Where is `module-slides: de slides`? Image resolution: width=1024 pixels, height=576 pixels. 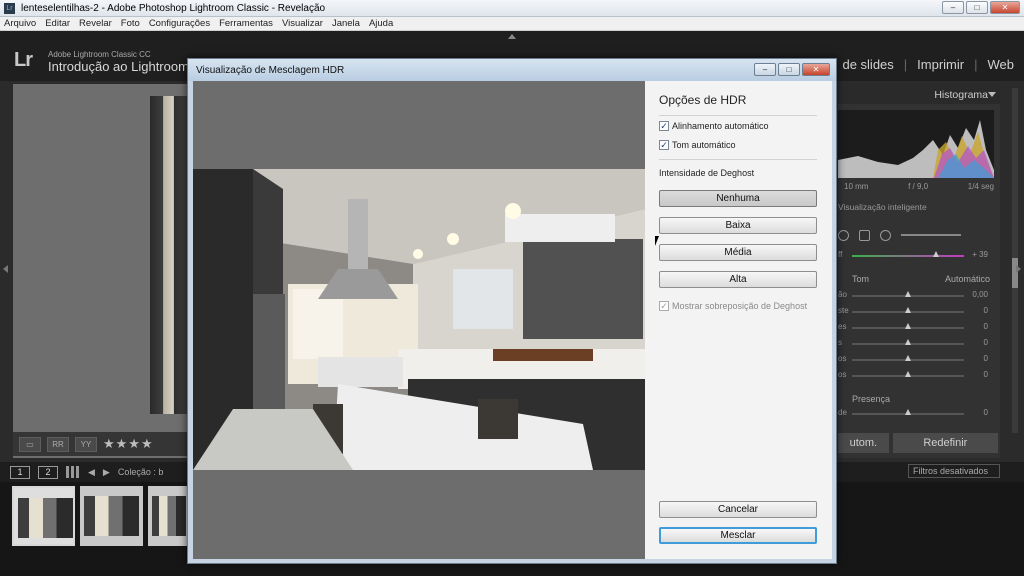 module-slides: de slides is located at coordinates (867, 64).